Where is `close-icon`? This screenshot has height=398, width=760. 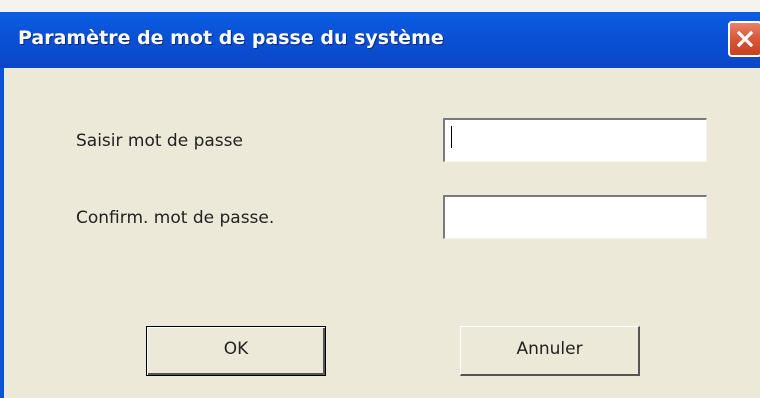 close-icon is located at coordinates (745, 39).